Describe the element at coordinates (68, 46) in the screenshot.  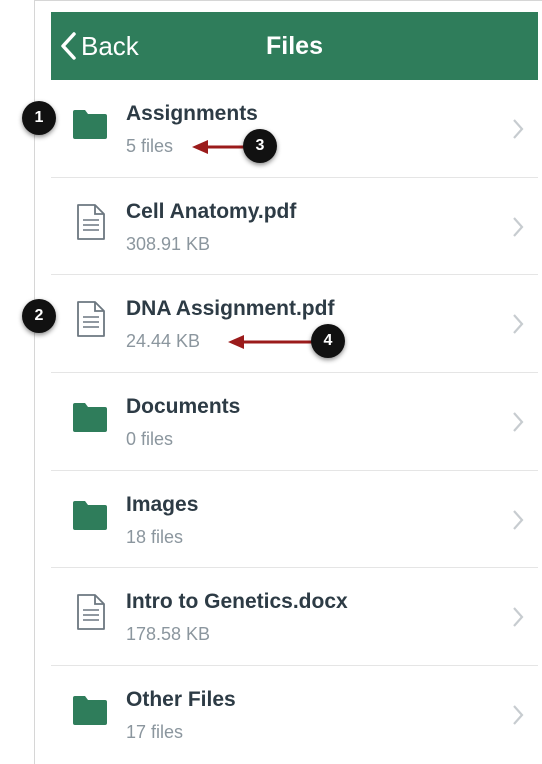
I see `chevron-left-icon` at that location.